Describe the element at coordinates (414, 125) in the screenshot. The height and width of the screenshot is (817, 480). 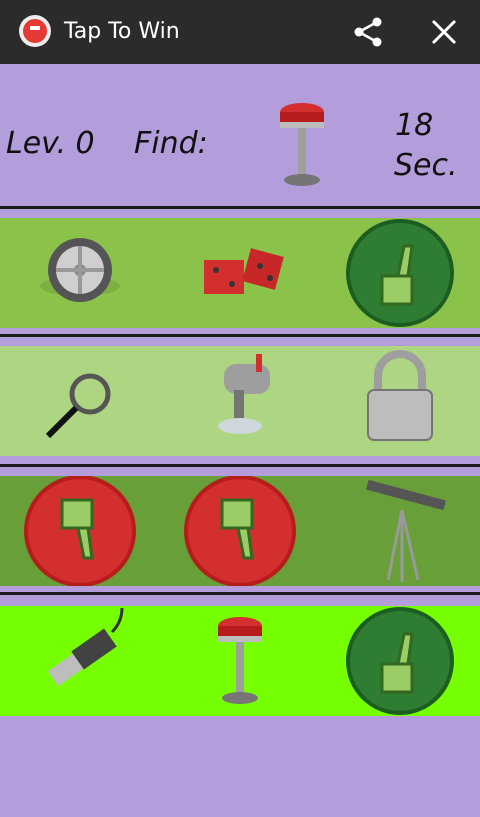
I see `timer-value: 18` at that location.